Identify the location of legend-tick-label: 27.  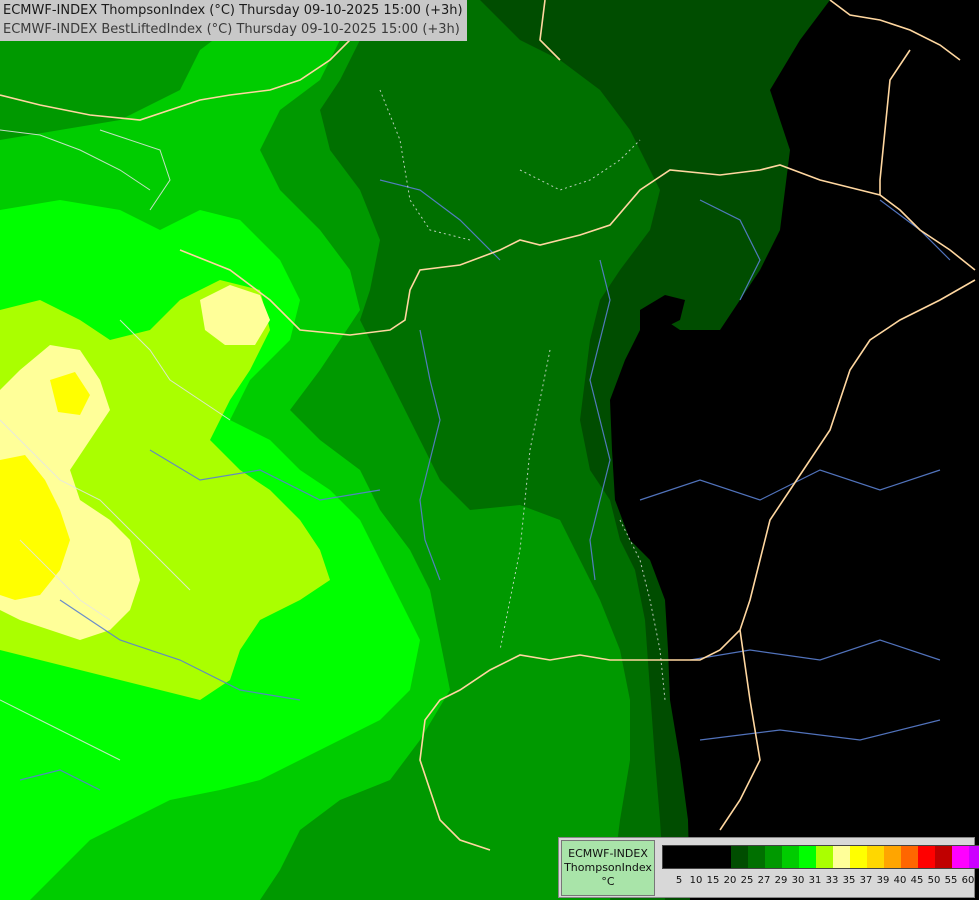
(764, 880).